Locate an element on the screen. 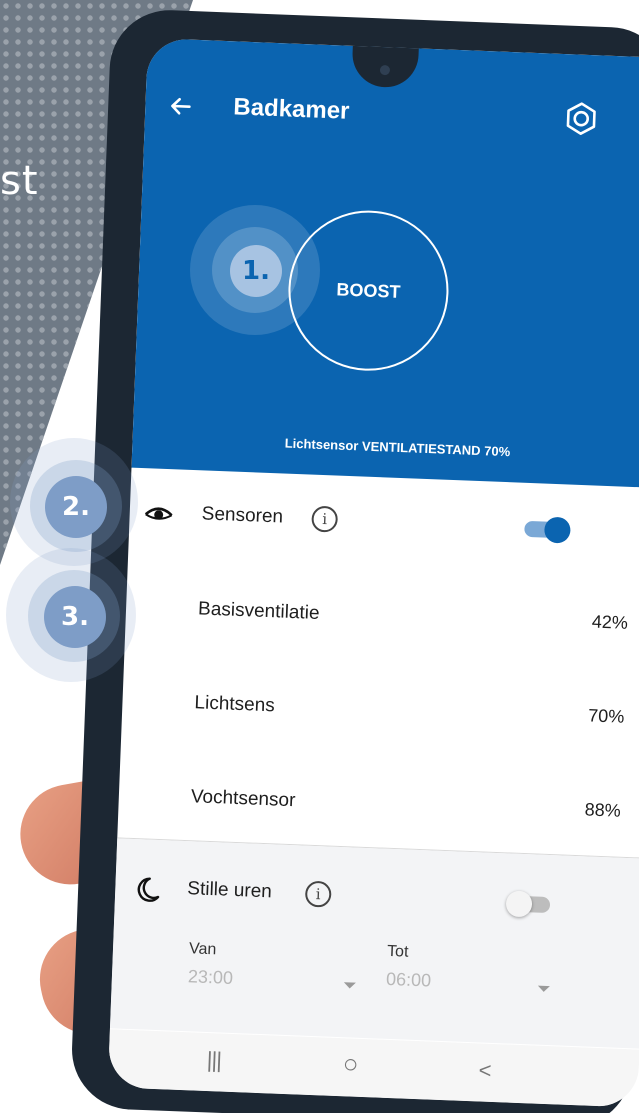 The width and height of the screenshot is (639, 1113). recent-apps-button: ||| is located at coordinates (213, 1060).